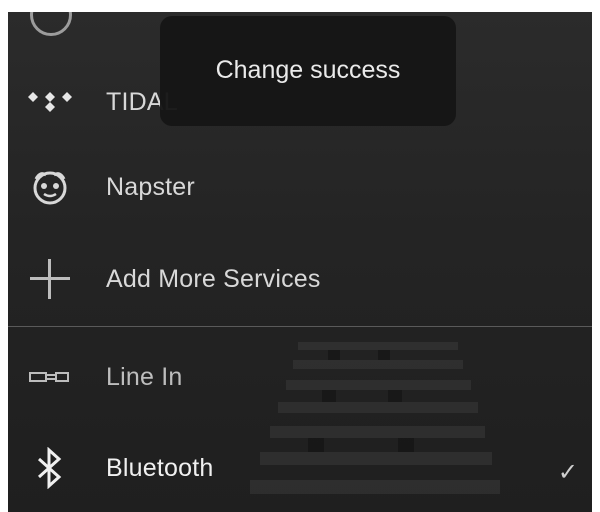 Image resolution: width=600 pixels, height=512 pixels. What do you see at coordinates (300, 468) in the screenshot?
I see `input-item-bluetooth: Bluetooth` at bounding box center [300, 468].